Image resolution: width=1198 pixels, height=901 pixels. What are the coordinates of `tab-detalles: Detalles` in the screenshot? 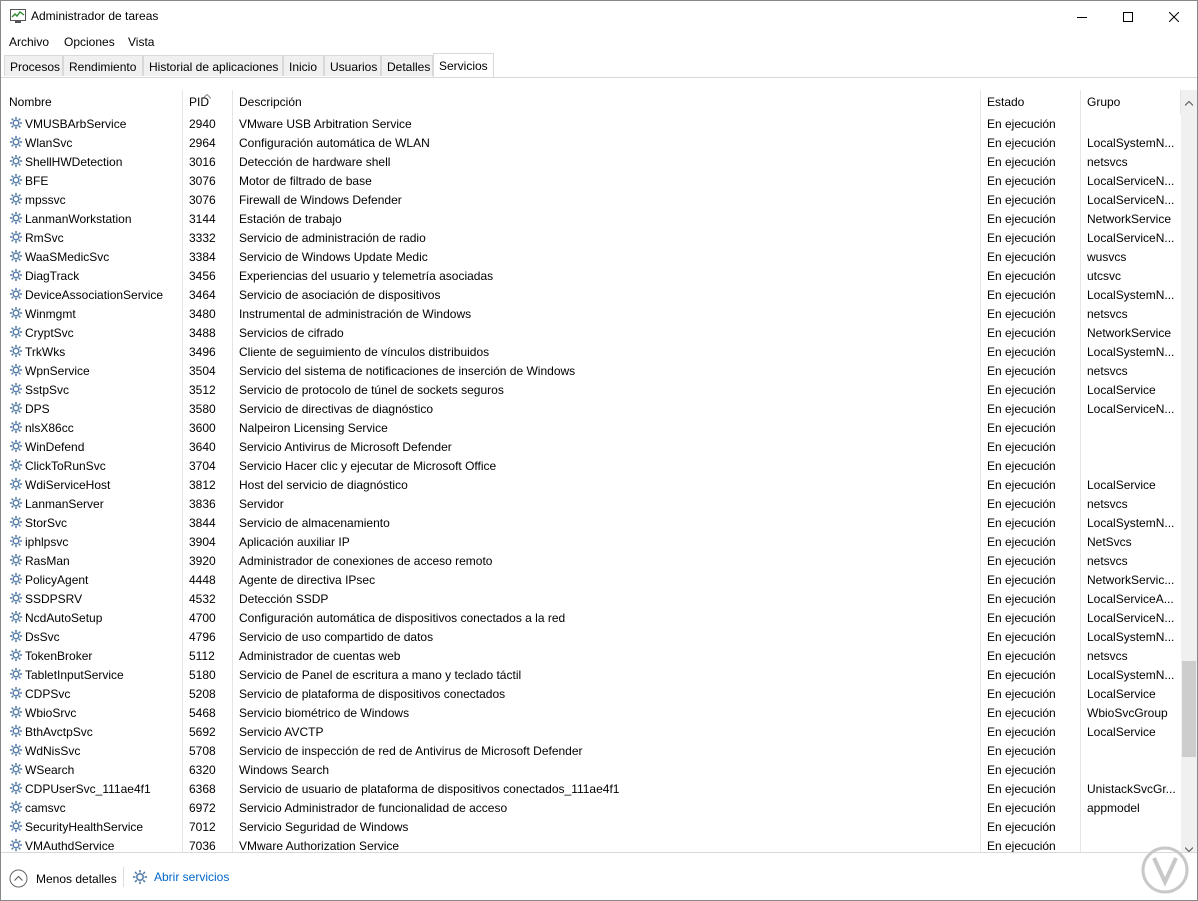 It's located at (407, 65).